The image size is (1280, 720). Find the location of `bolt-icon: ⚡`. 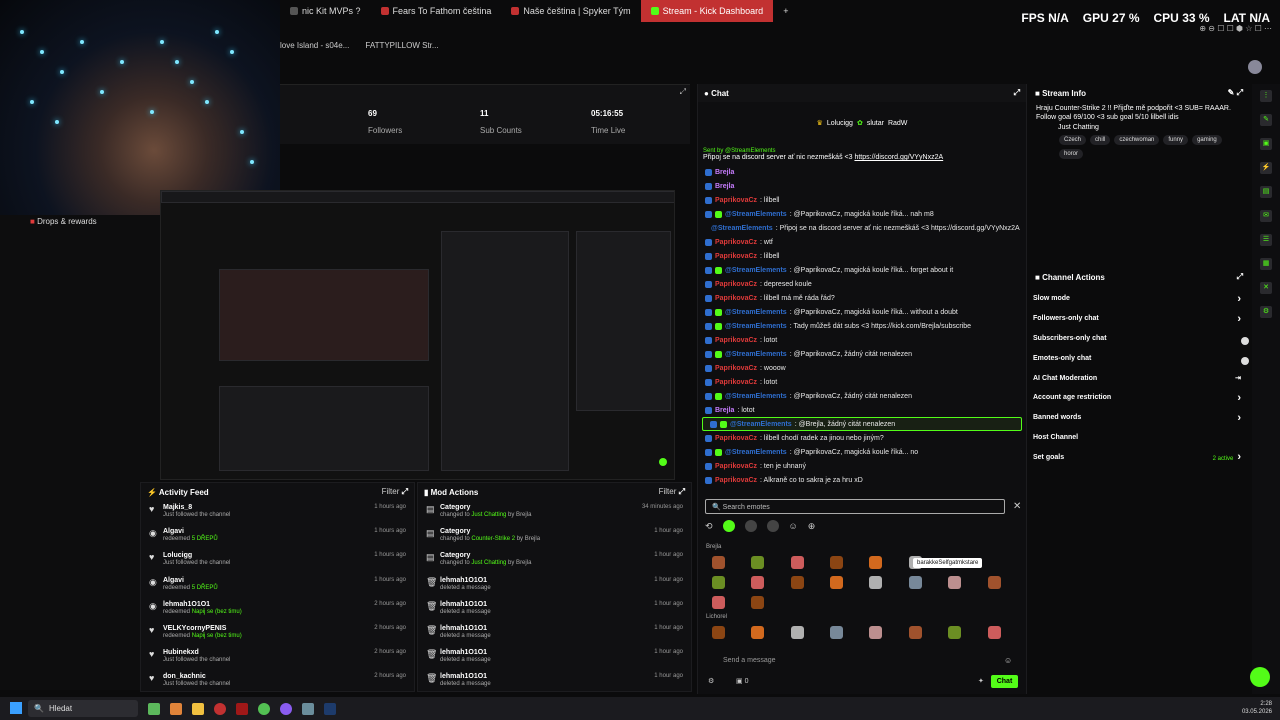

bolt-icon: ⚡ is located at coordinates (1266, 168).